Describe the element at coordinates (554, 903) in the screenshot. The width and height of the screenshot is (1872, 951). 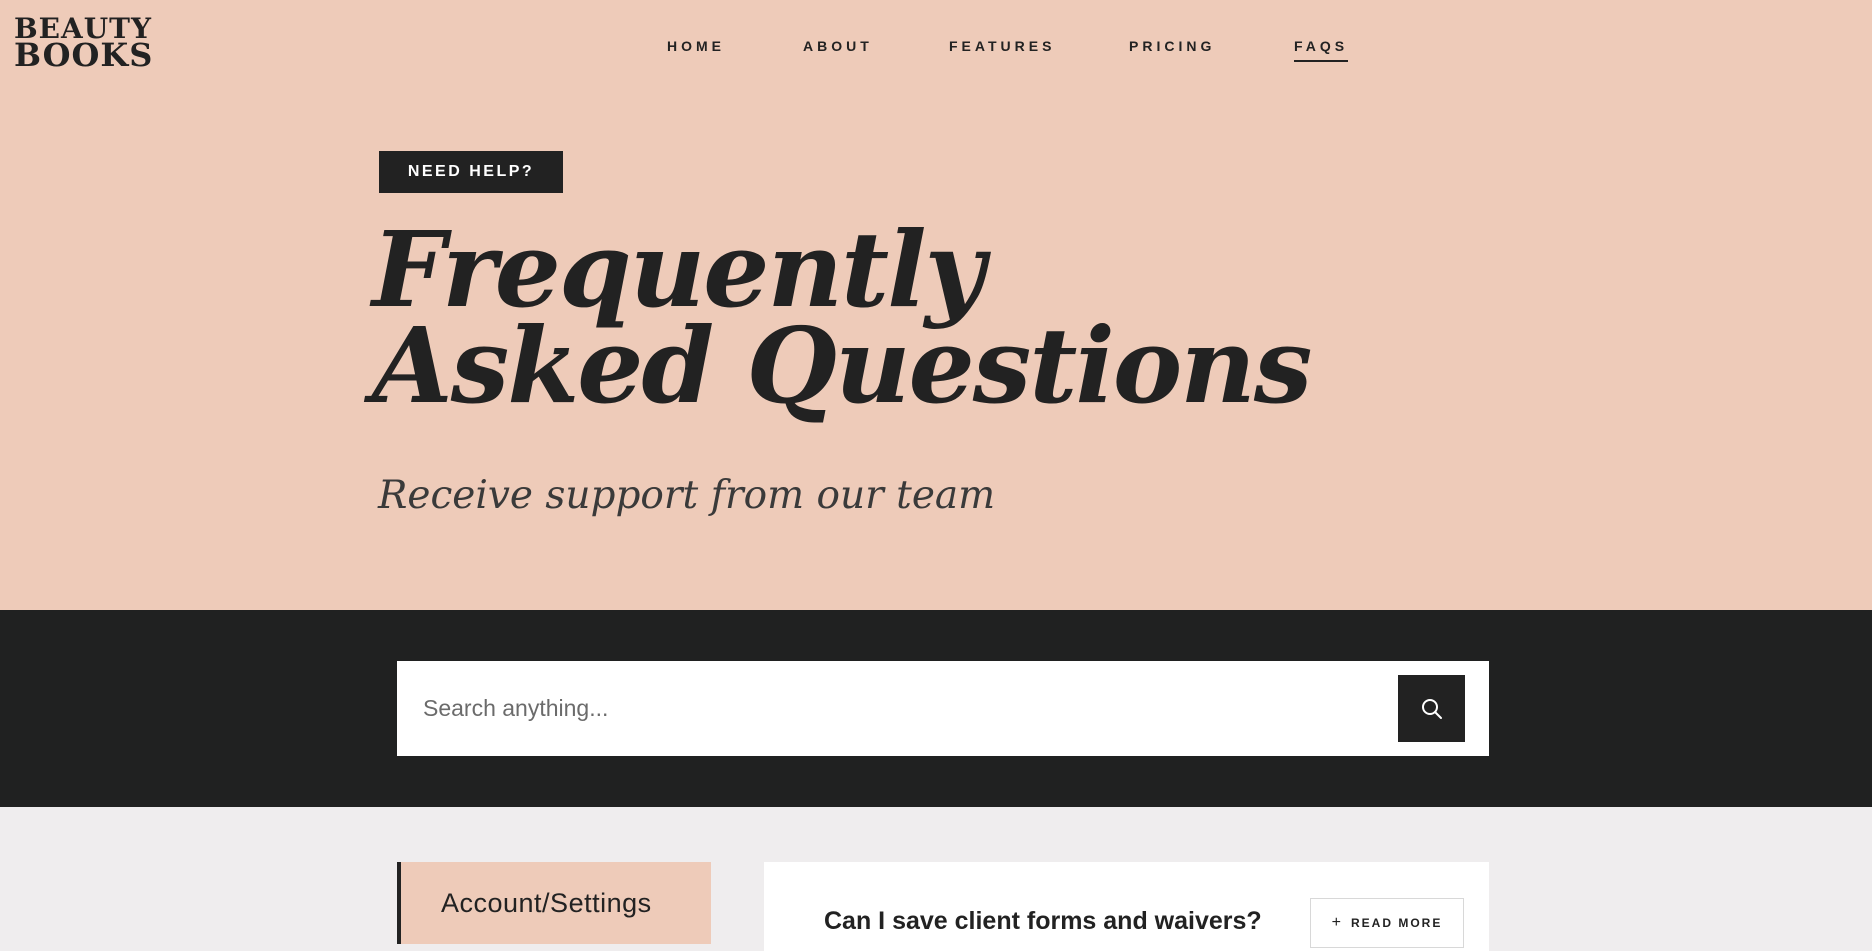
I see `category-tab-account-settings: Account/Settings` at that location.